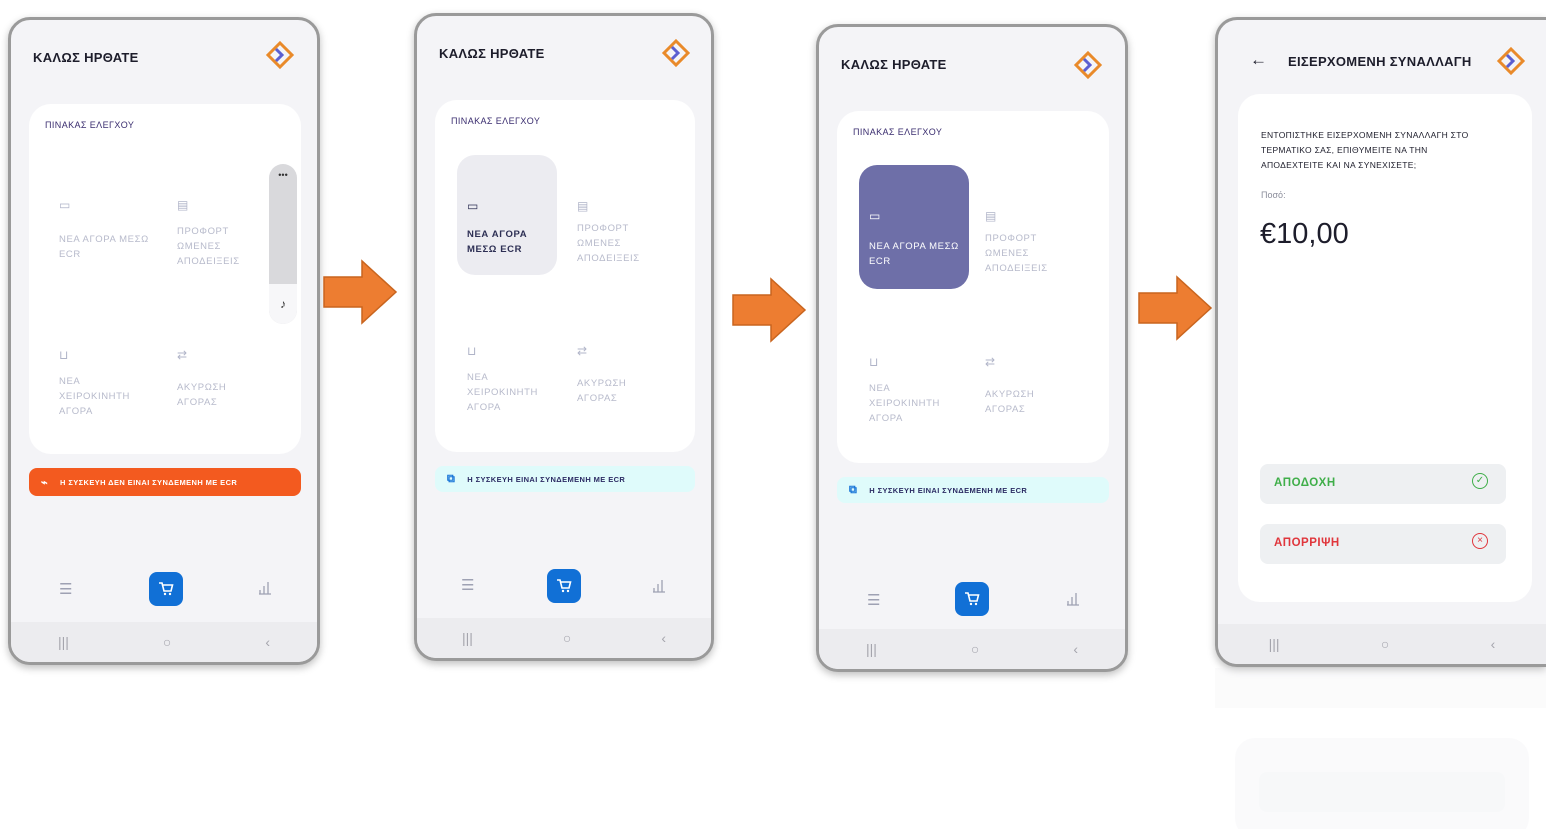 This screenshot has width=1546, height=829. What do you see at coordinates (1383, 544) in the screenshot?
I see `reject-button: ΑΠΟΡΡΙΨΗ ×` at bounding box center [1383, 544].